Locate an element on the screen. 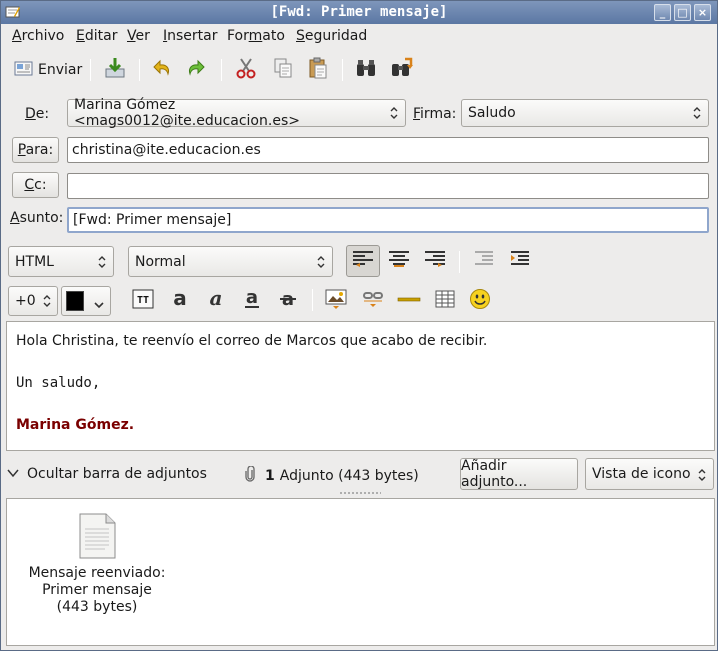 The width and height of the screenshot is (718, 651). attachment-count: 1 is located at coordinates (270, 476).